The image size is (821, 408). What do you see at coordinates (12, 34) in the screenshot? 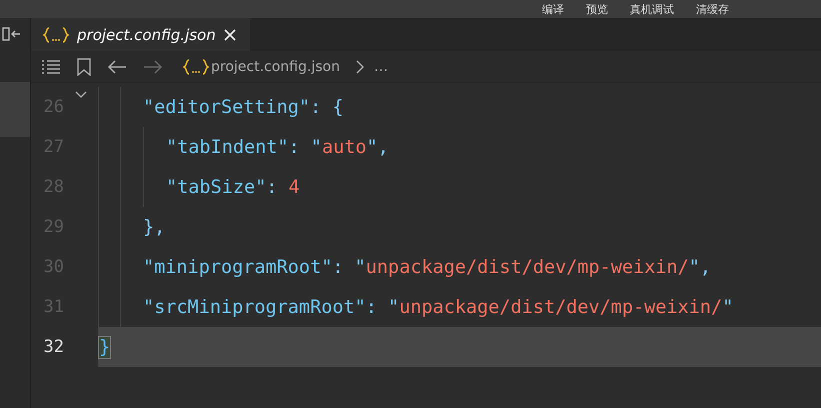
I see `collapse-sidebar-icon` at bounding box center [12, 34].